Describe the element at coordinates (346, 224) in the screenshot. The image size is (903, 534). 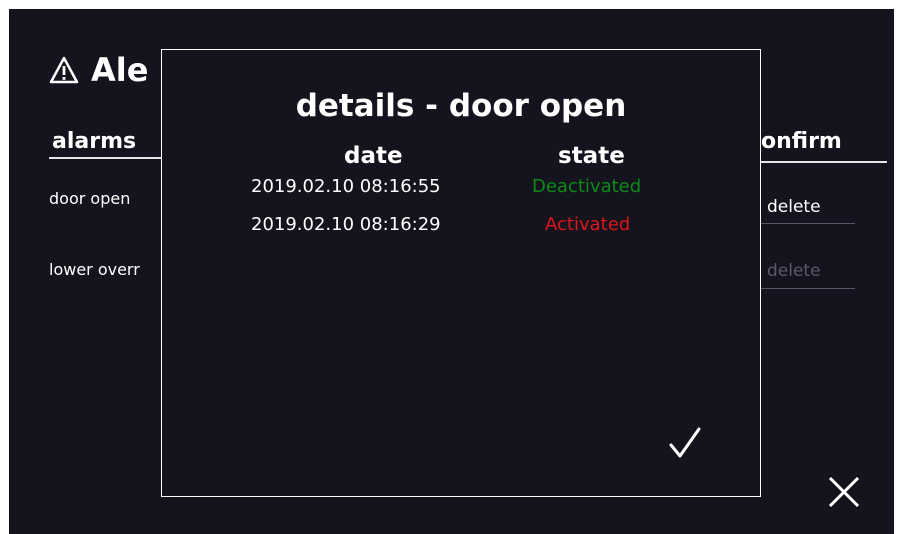
I see `entry-date: 2019.02.10 08:16:29` at that location.